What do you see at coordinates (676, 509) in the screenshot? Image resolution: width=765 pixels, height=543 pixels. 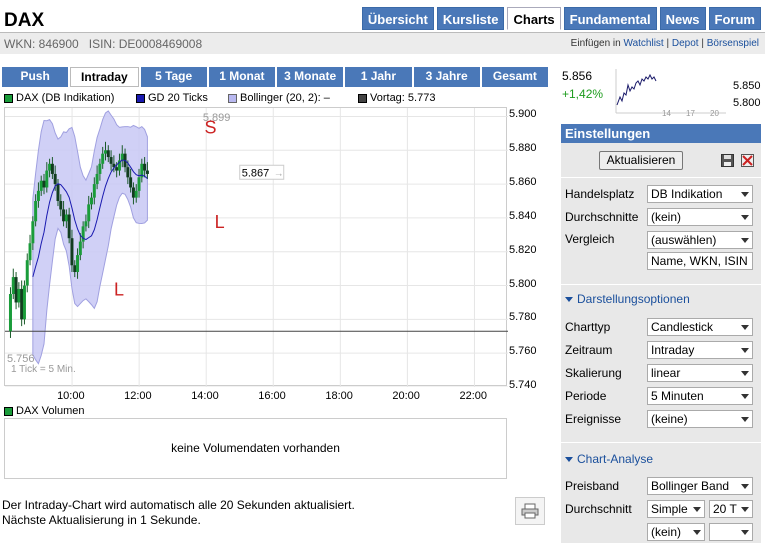 I see `durchschnitt-type-select: Simple` at bounding box center [676, 509].